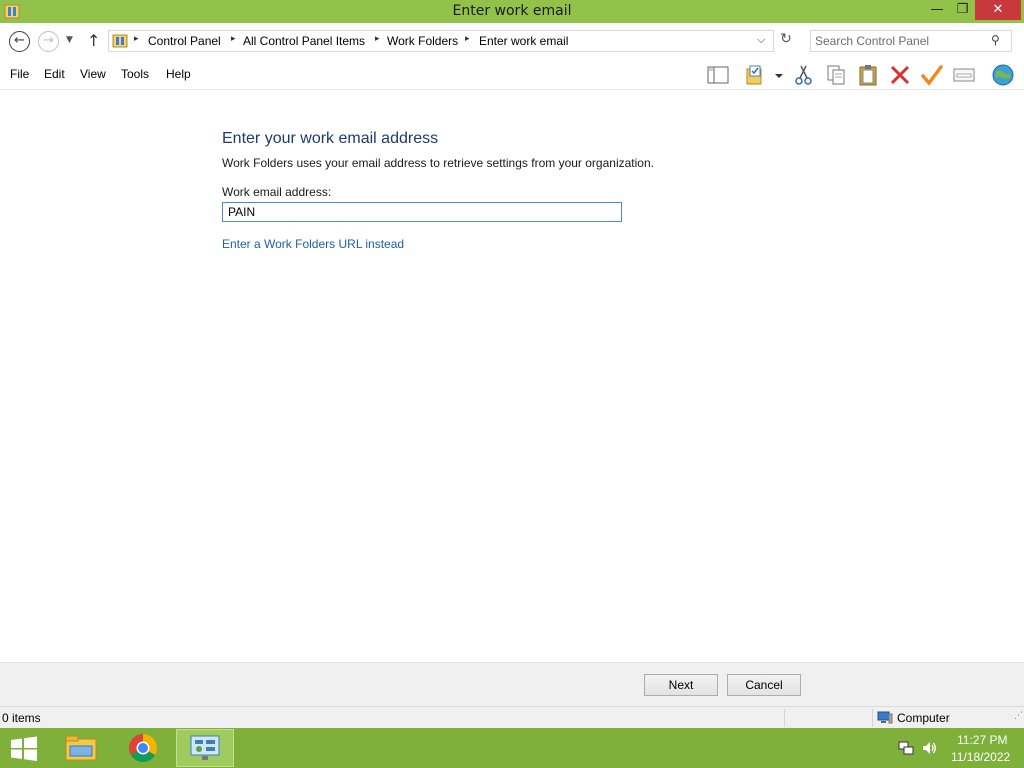 The image size is (1024, 768). I want to click on page-title: Enter your work email address, so click(330, 138).